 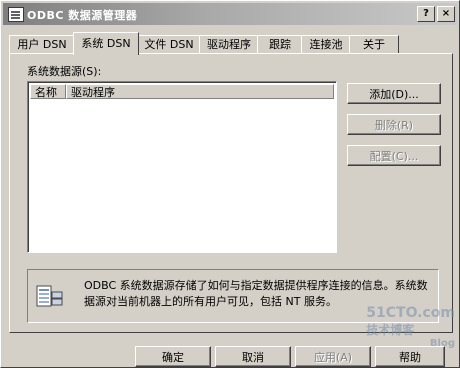 What do you see at coordinates (173, 356) in the screenshot?
I see `ok-button: 确定` at bounding box center [173, 356].